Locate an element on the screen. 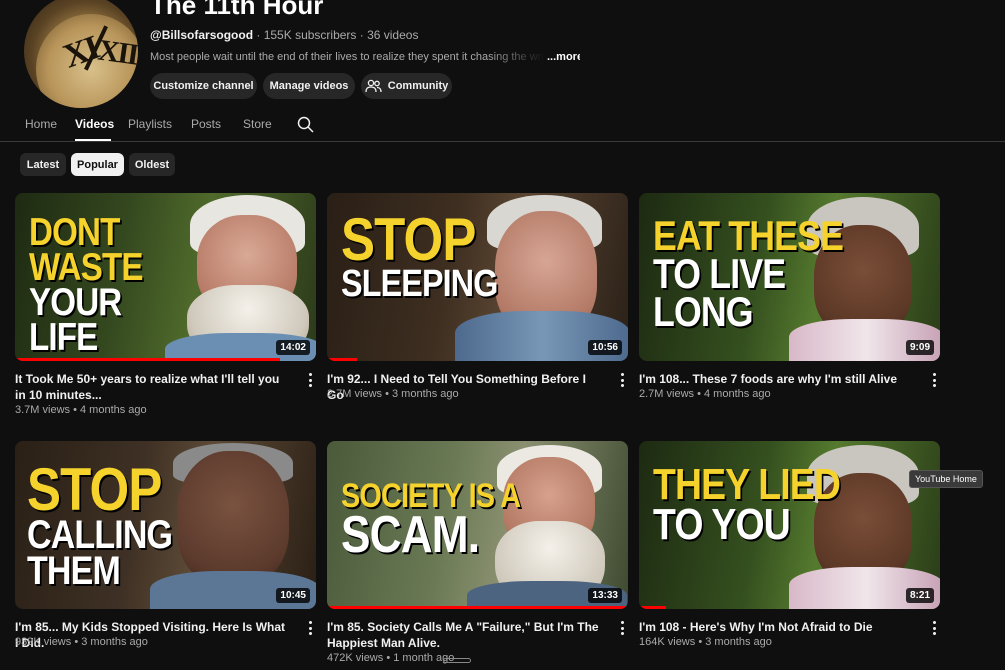 This screenshot has width=1005, height=670. manage-videos-label: Manage videos is located at coordinates (309, 86).